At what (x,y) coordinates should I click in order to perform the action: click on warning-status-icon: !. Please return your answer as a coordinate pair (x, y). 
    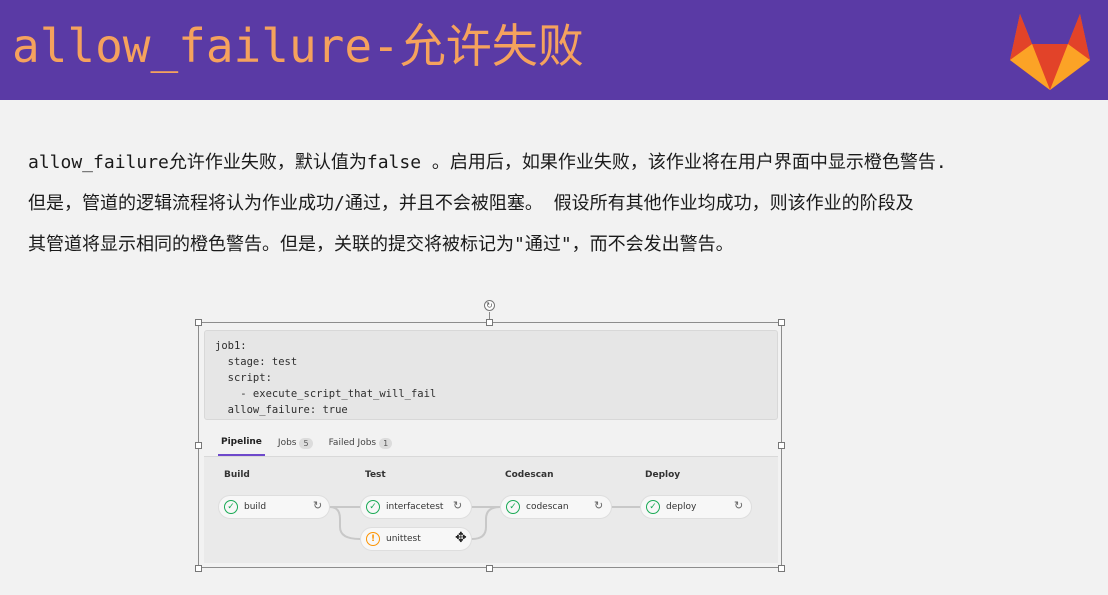
    Looking at the image, I should click on (373, 539).